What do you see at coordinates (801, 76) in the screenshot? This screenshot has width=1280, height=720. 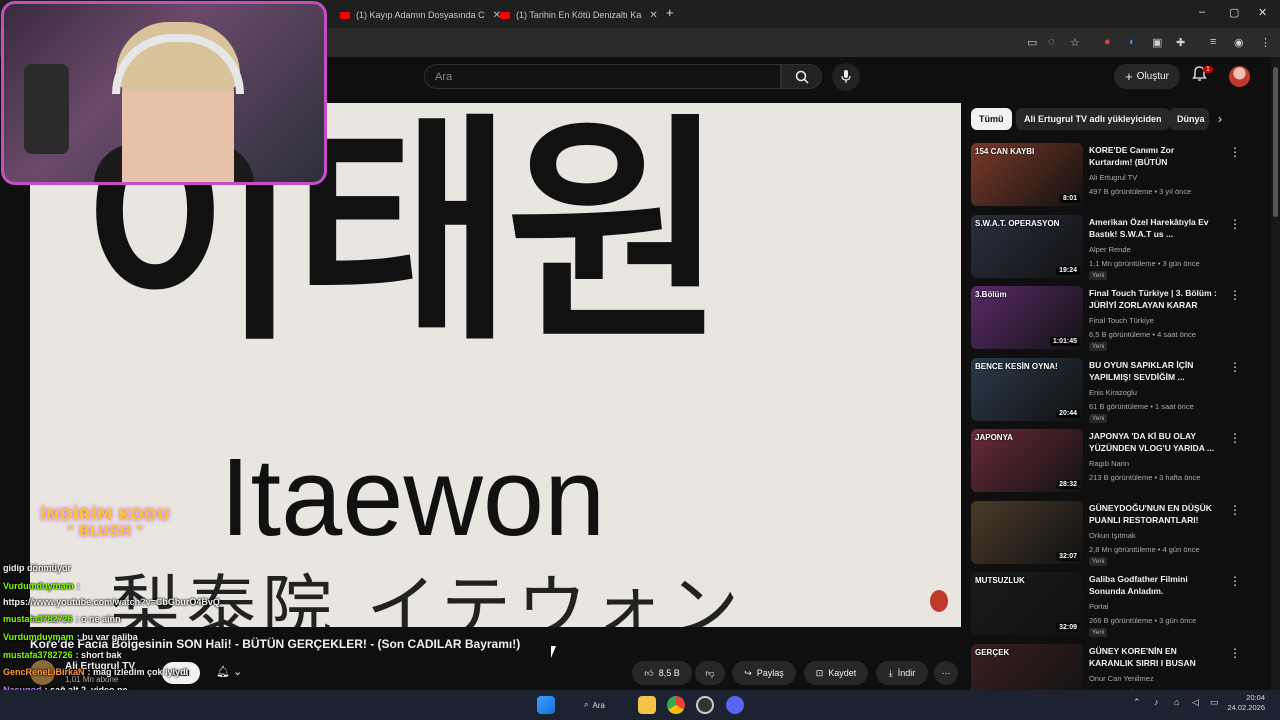 I see `search-button` at bounding box center [801, 76].